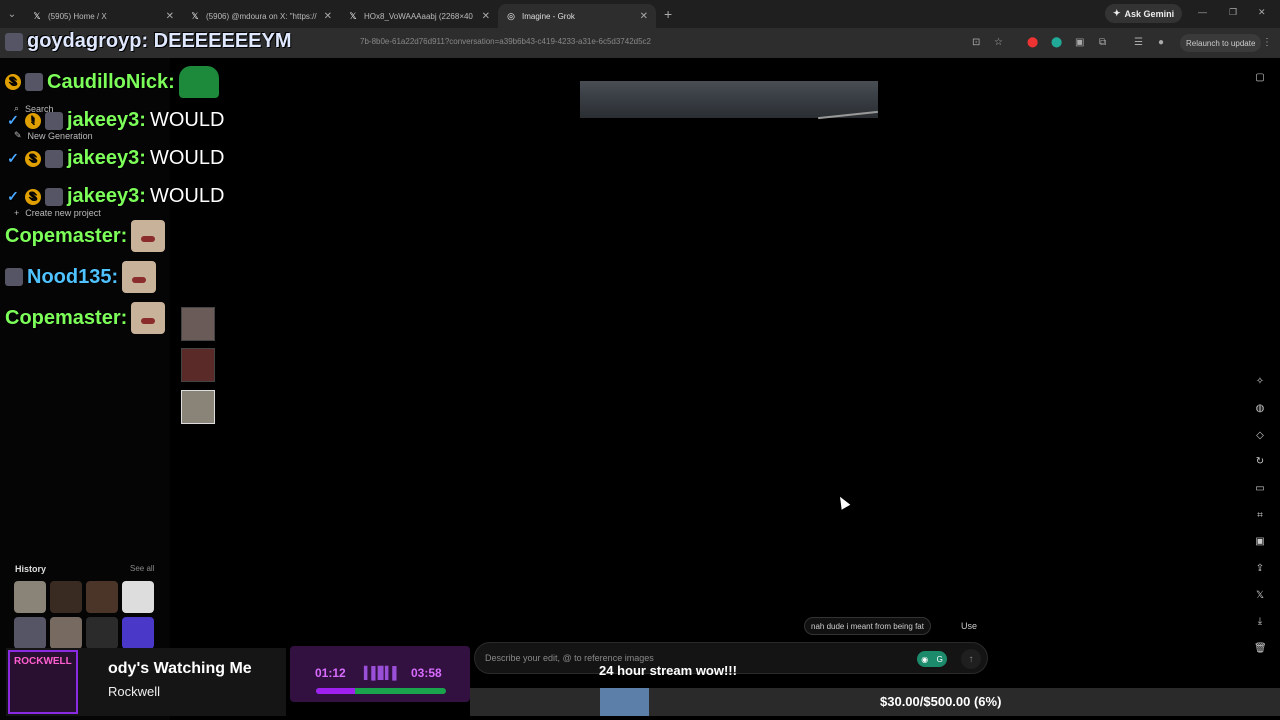 Image resolution: width=1280 pixels, height=720 pixels. I want to click on see-all-link: See all, so click(142, 568).